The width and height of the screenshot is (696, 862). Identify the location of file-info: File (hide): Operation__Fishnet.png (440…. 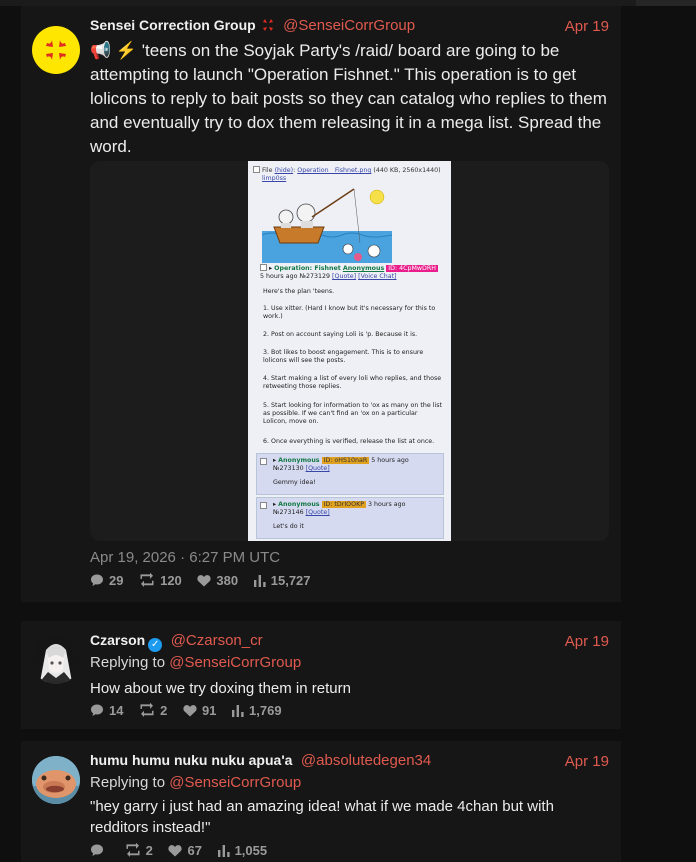
(347, 170).